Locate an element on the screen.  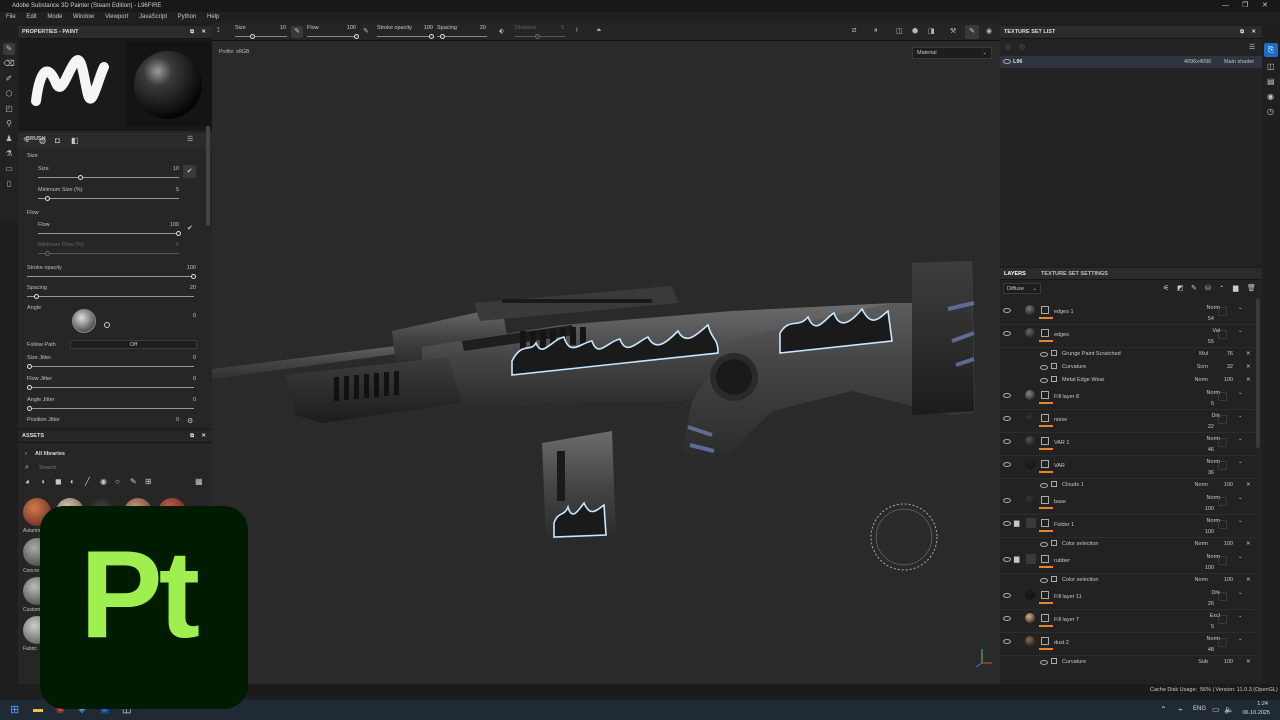
layer-blend-mode: Drk is located at coordinates (1205, 416).